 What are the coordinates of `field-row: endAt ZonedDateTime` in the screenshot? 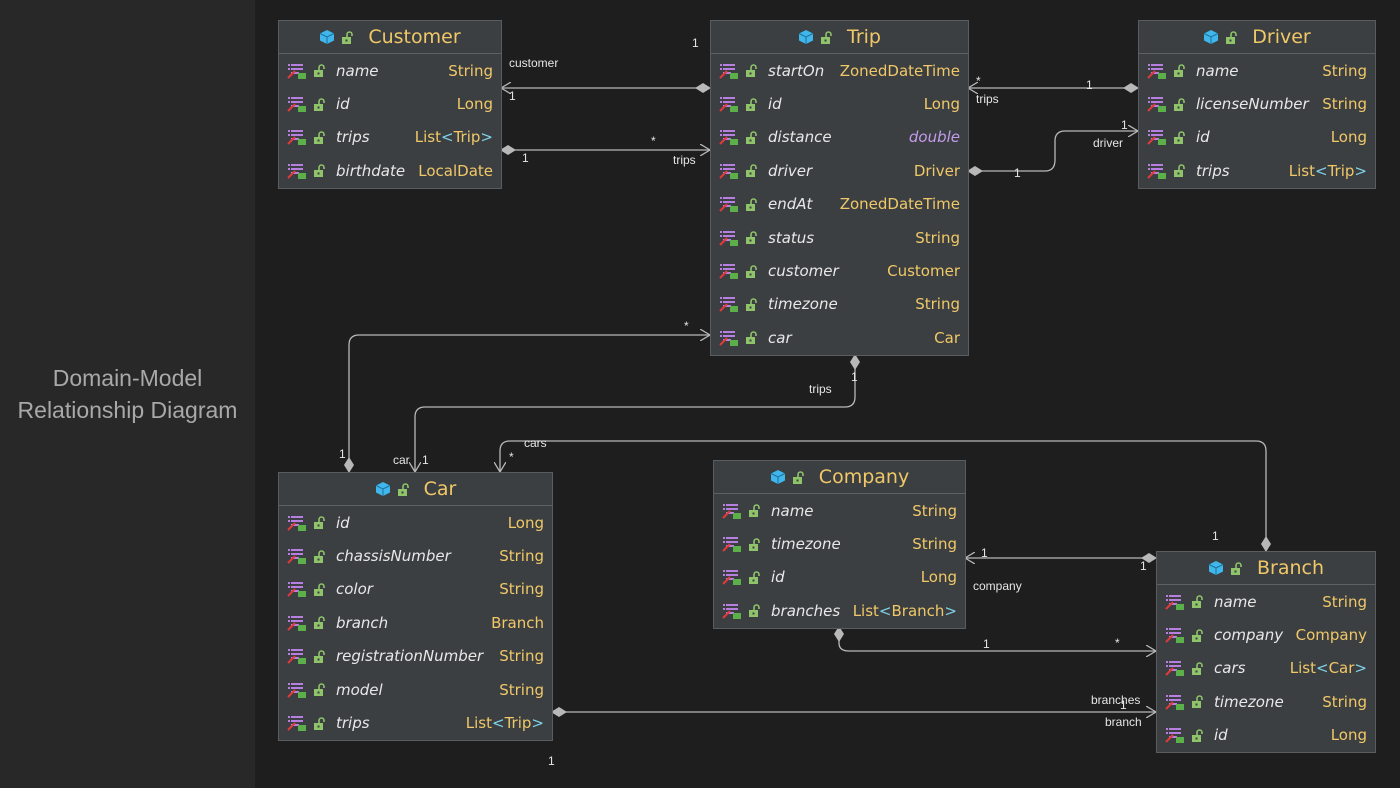 It's located at (839, 204).